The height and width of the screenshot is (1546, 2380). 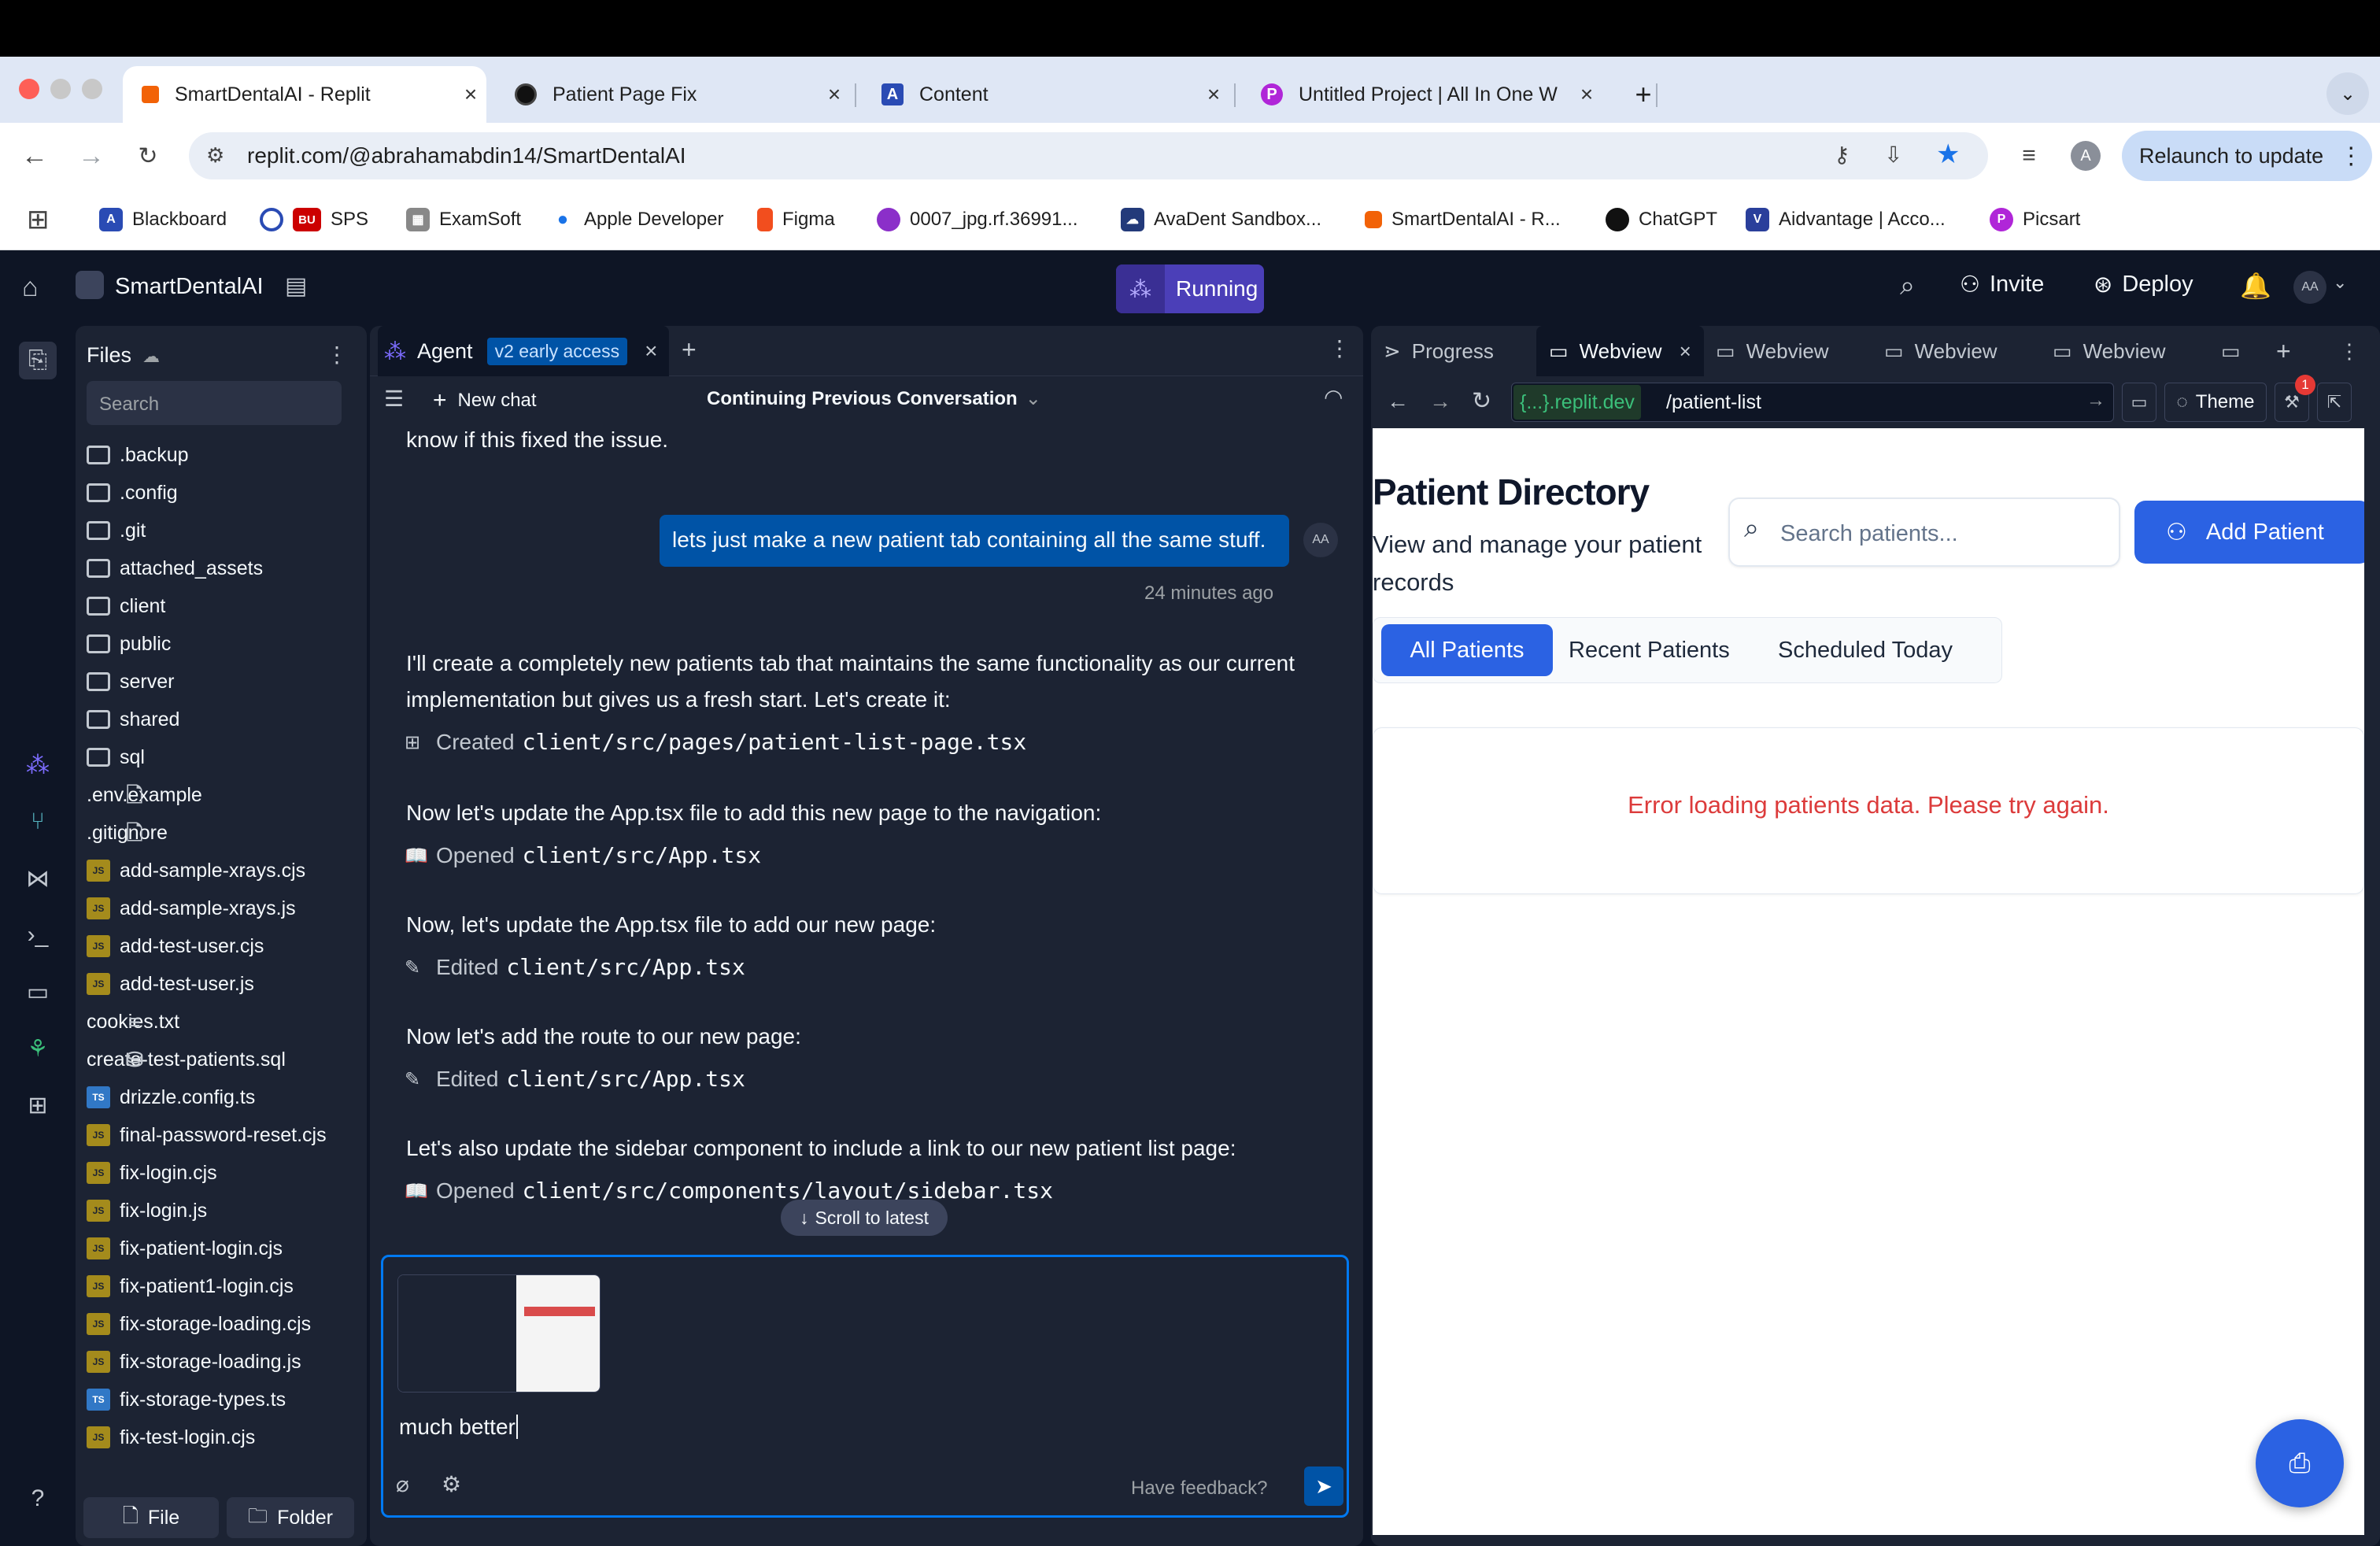 What do you see at coordinates (1340, 348) in the screenshot?
I see `panel-menu-icon: ⋮` at bounding box center [1340, 348].